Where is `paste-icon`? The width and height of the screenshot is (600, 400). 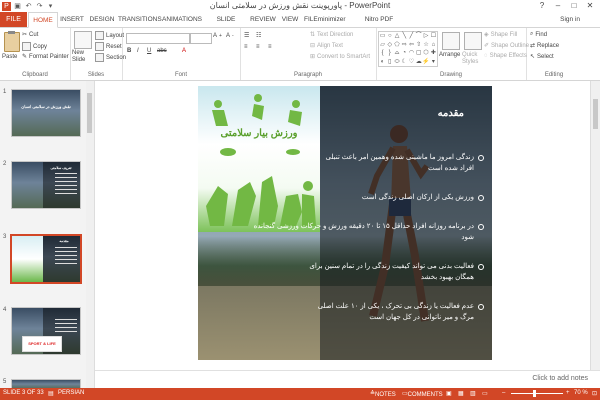 paste-icon is located at coordinates (12, 41).